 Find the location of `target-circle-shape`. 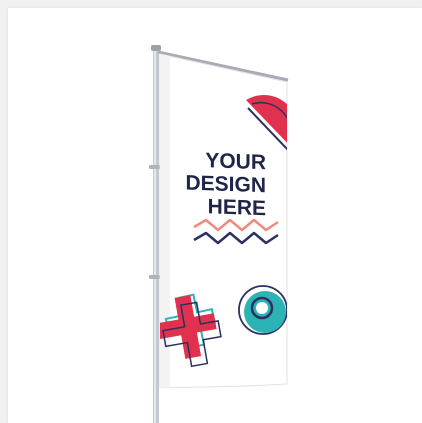

target-circle-shape is located at coordinates (262, 310).